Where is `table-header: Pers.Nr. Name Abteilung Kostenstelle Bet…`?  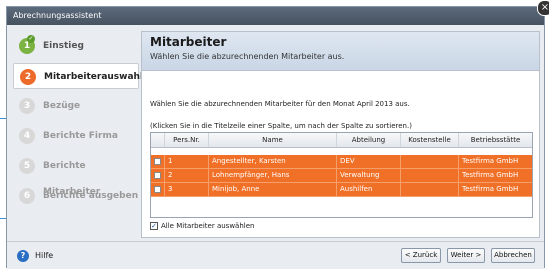
table-header: Pers.Nr. Name Abteilung Kostenstelle Bet… is located at coordinates (341, 140).